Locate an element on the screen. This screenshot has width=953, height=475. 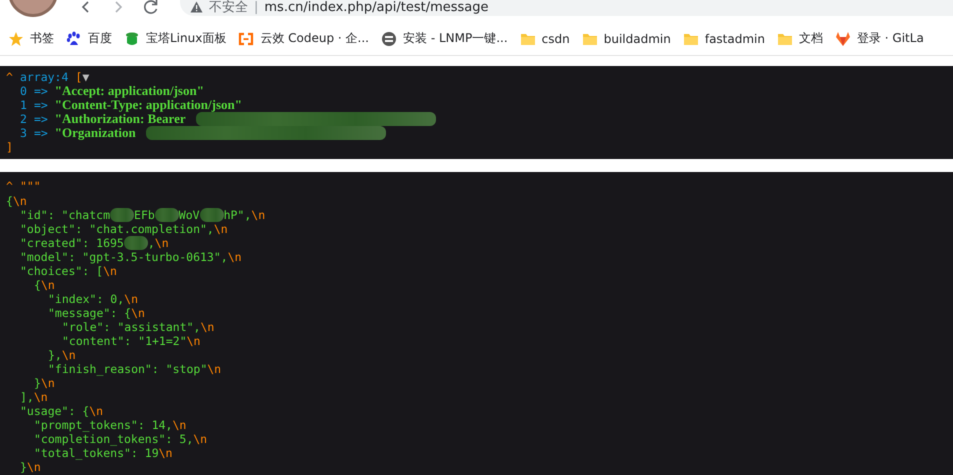
code-text: "choices": [ is located at coordinates (62, 271).